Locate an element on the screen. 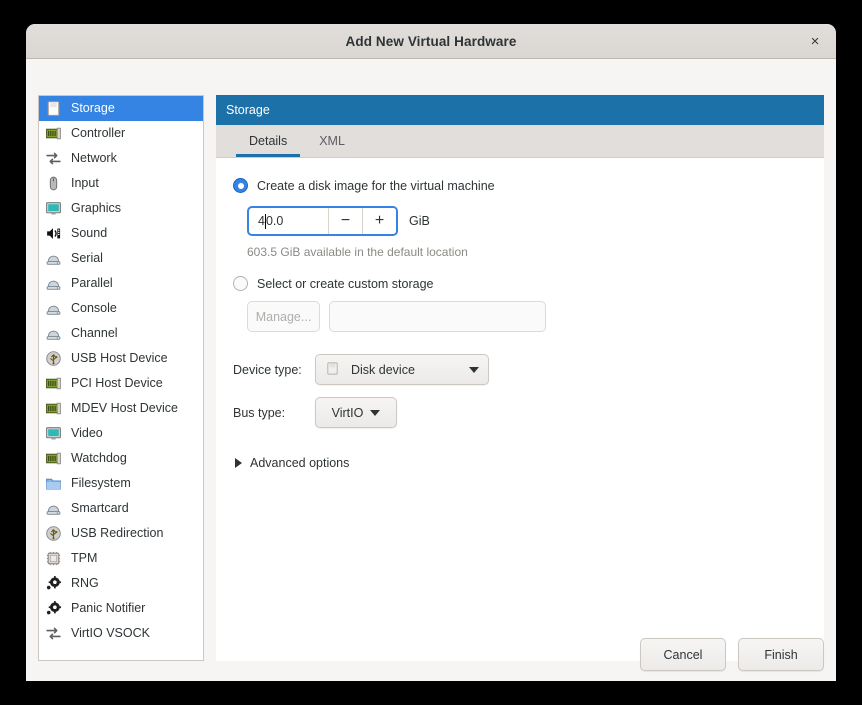 The width and height of the screenshot is (862, 705). cancel-button: Cancel is located at coordinates (683, 654).